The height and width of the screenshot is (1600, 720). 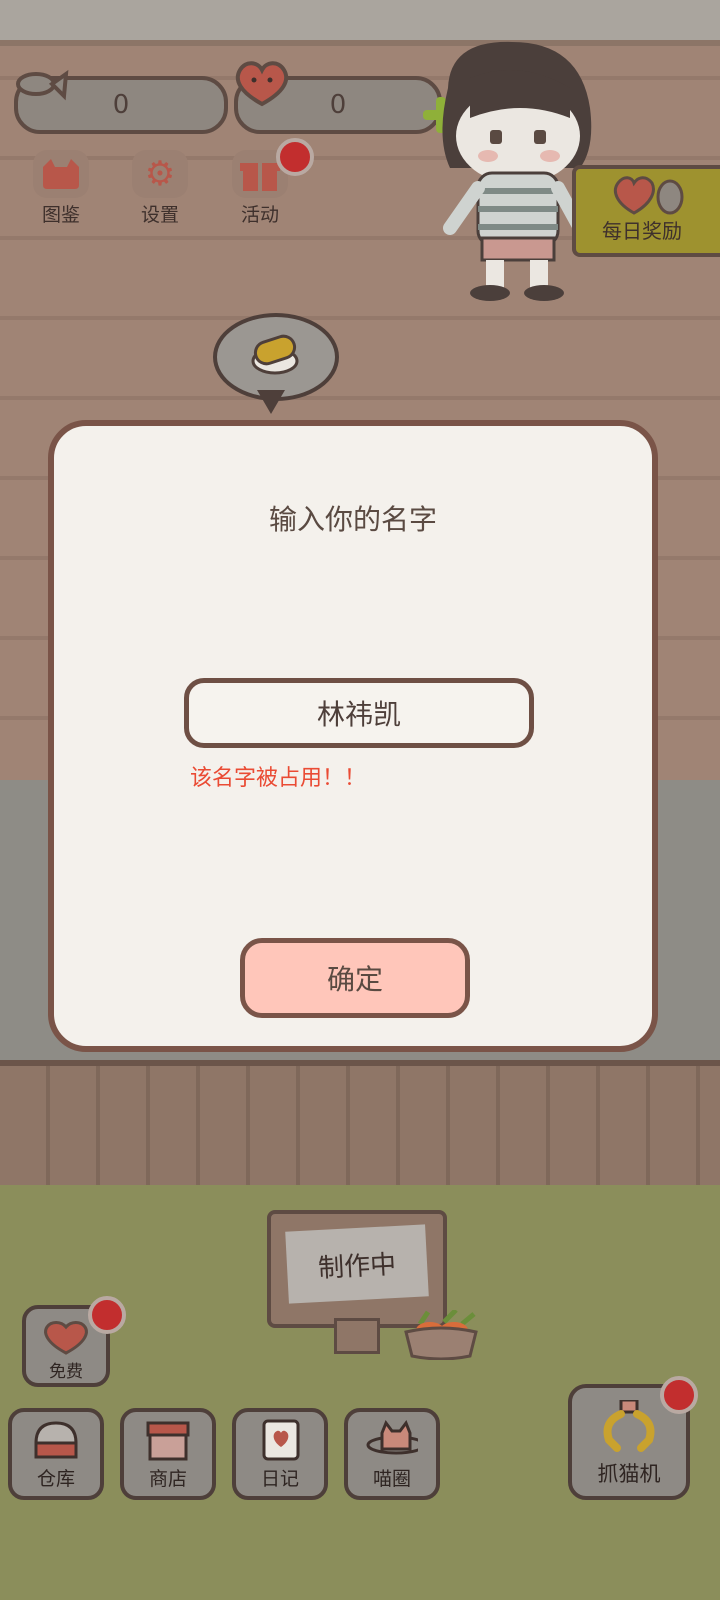 I want to click on fish-icon, so click(x=42, y=85).